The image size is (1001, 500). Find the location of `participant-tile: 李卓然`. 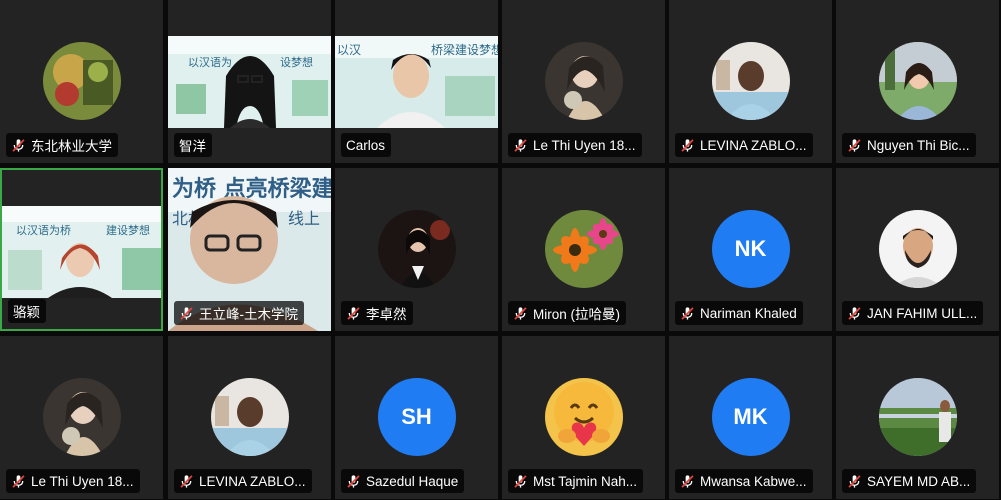

participant-tile: 李卓然 is located at coordinates (416, 249).